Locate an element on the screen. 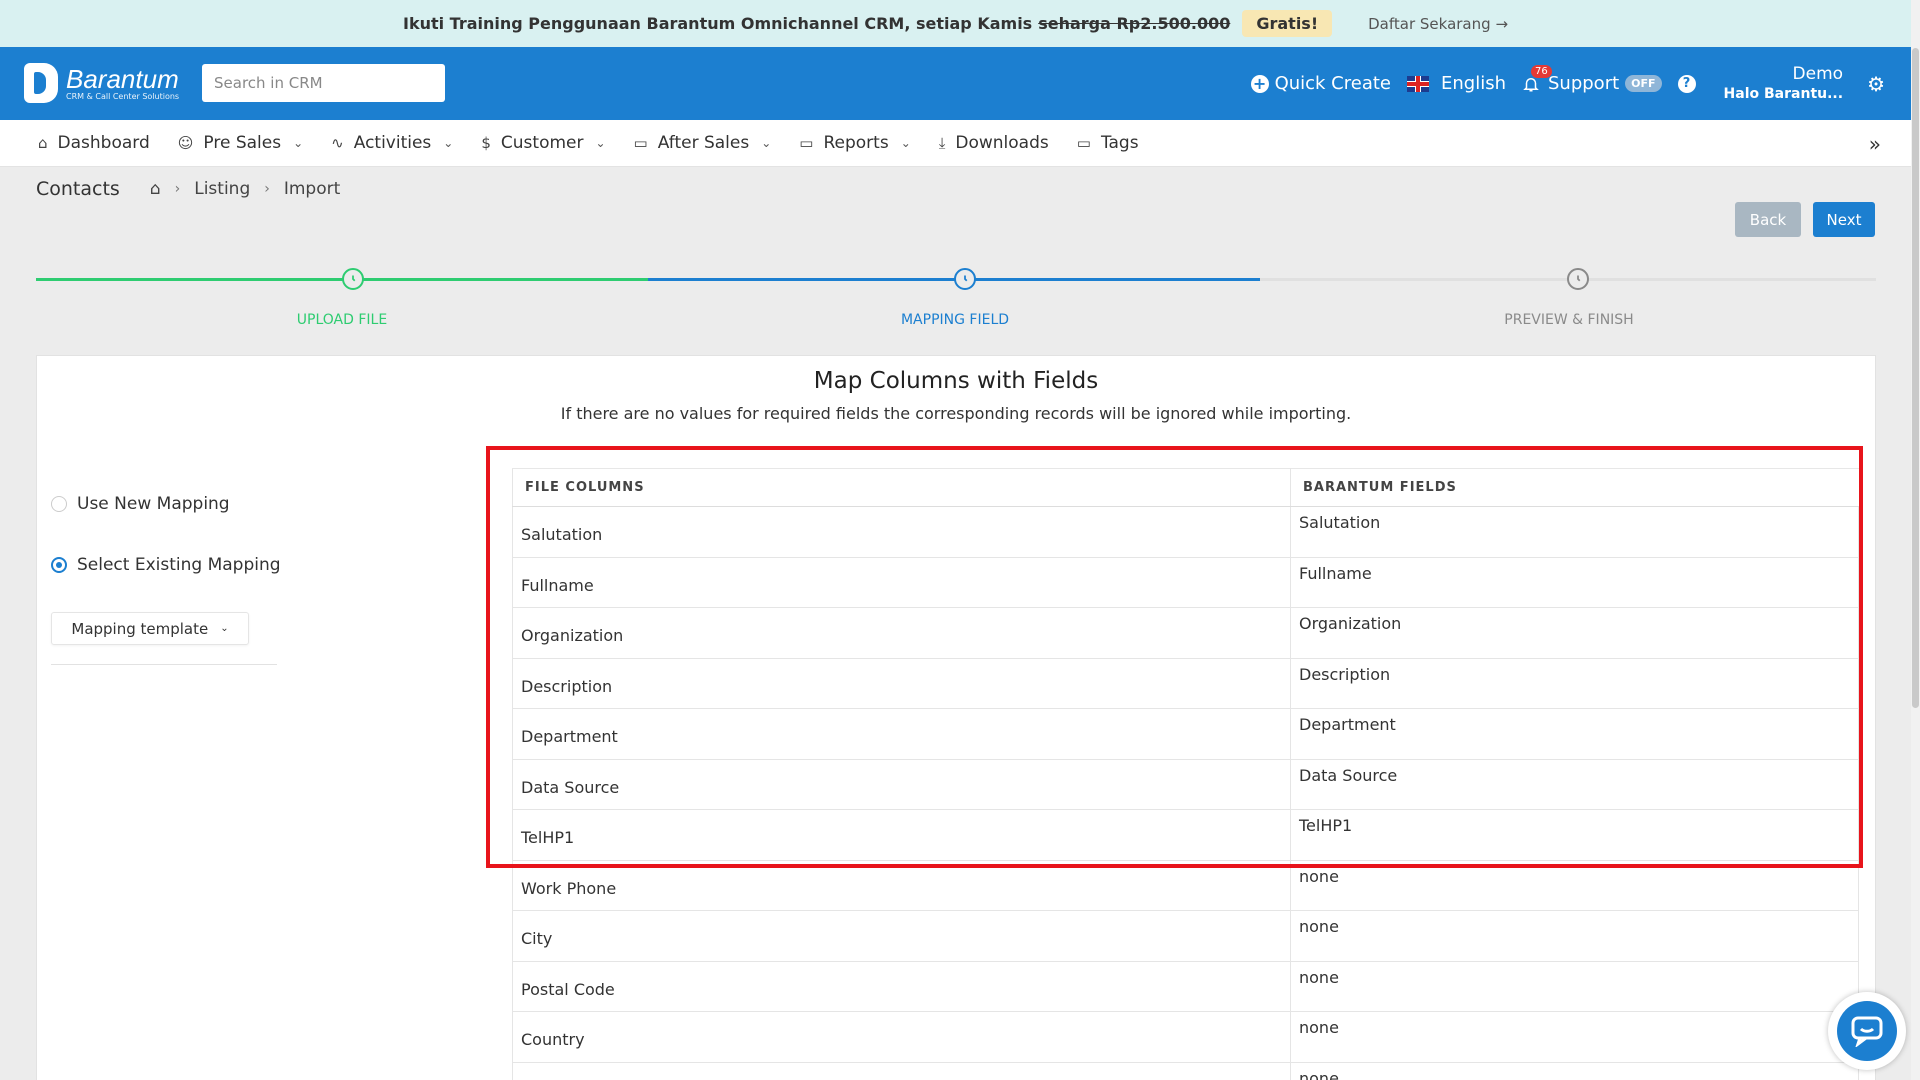 Image resolution: width=1920 pixels, height=1080 pixels. select-existing-mapping-label: Select Existing Mapping is located at coordinates (179, 565).